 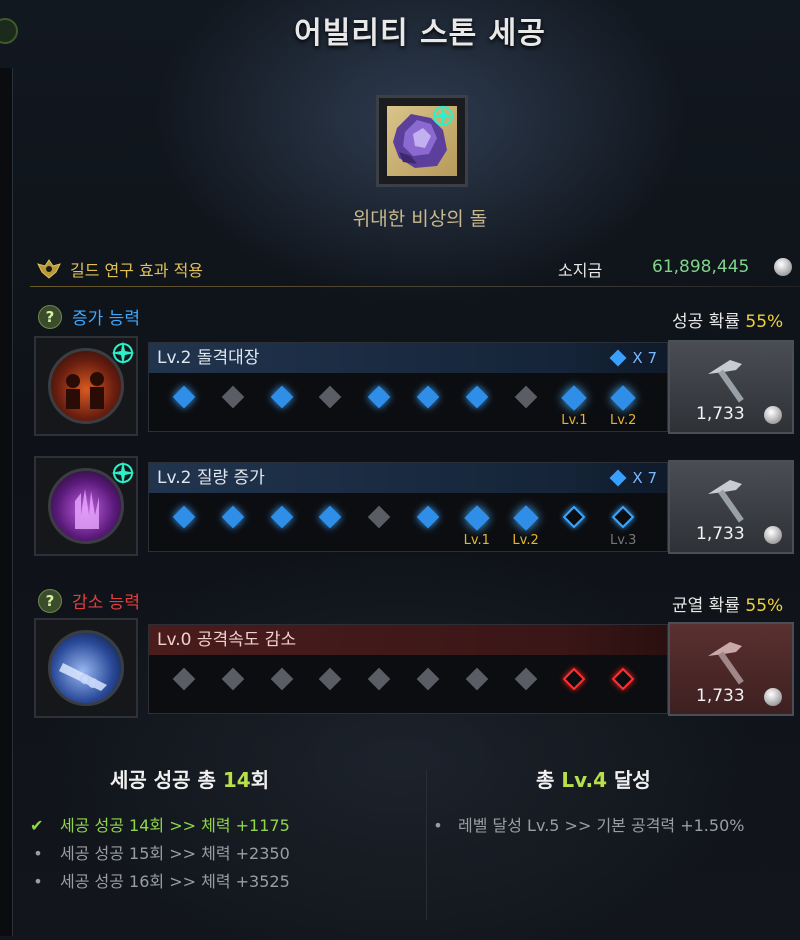 I want to click on list-item: • 세공 성공 16회 >> 체력 +3525, so click(x=160, y=882).